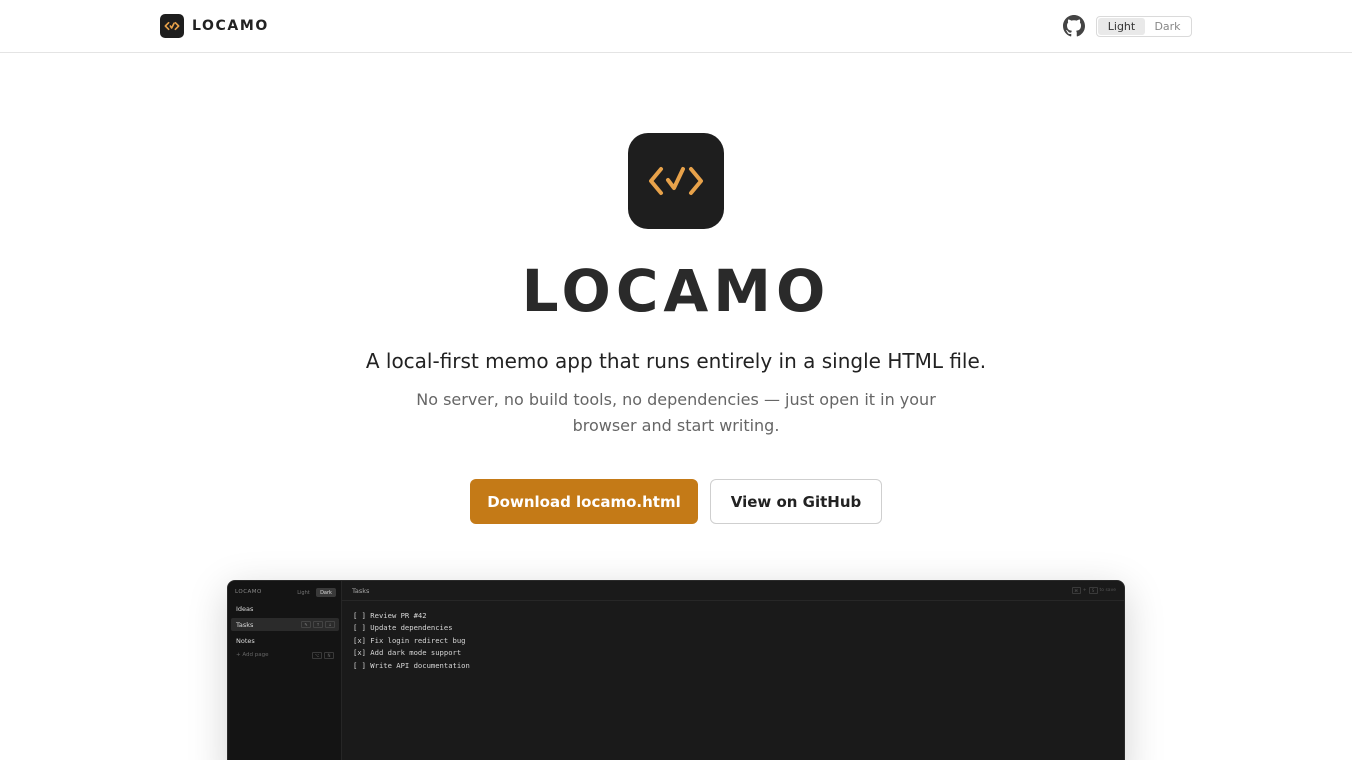  I want to click on preview-add-shortcut: ⌥ N, so click(324, 655).